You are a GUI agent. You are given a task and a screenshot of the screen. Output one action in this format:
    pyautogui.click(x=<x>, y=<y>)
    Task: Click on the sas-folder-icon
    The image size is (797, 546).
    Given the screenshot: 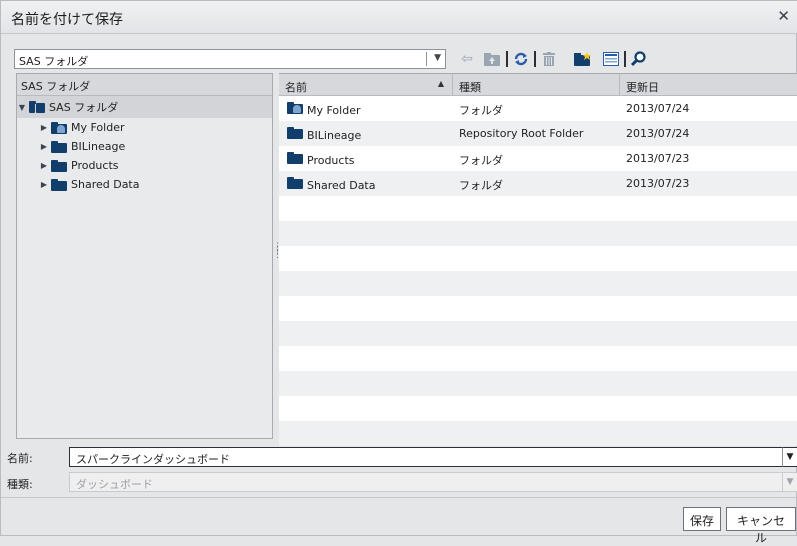 What is the action you would take?
    pyautogui.click(x=37, y=107)
    